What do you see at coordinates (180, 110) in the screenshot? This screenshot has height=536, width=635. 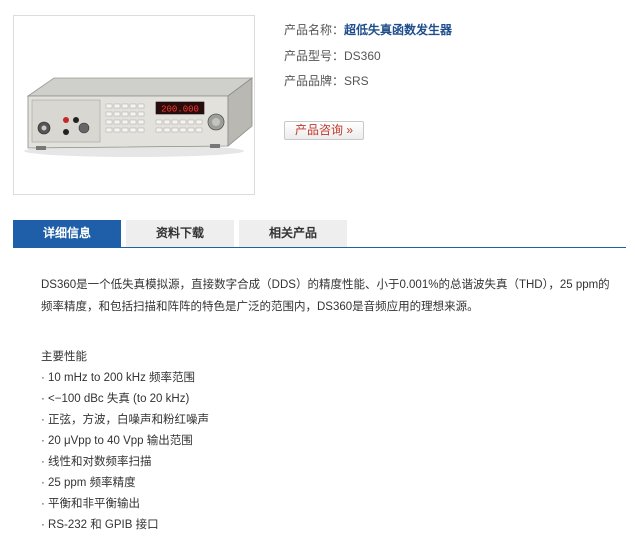 I see `frequency-display: 200.000` at bounding box center [180, 110].